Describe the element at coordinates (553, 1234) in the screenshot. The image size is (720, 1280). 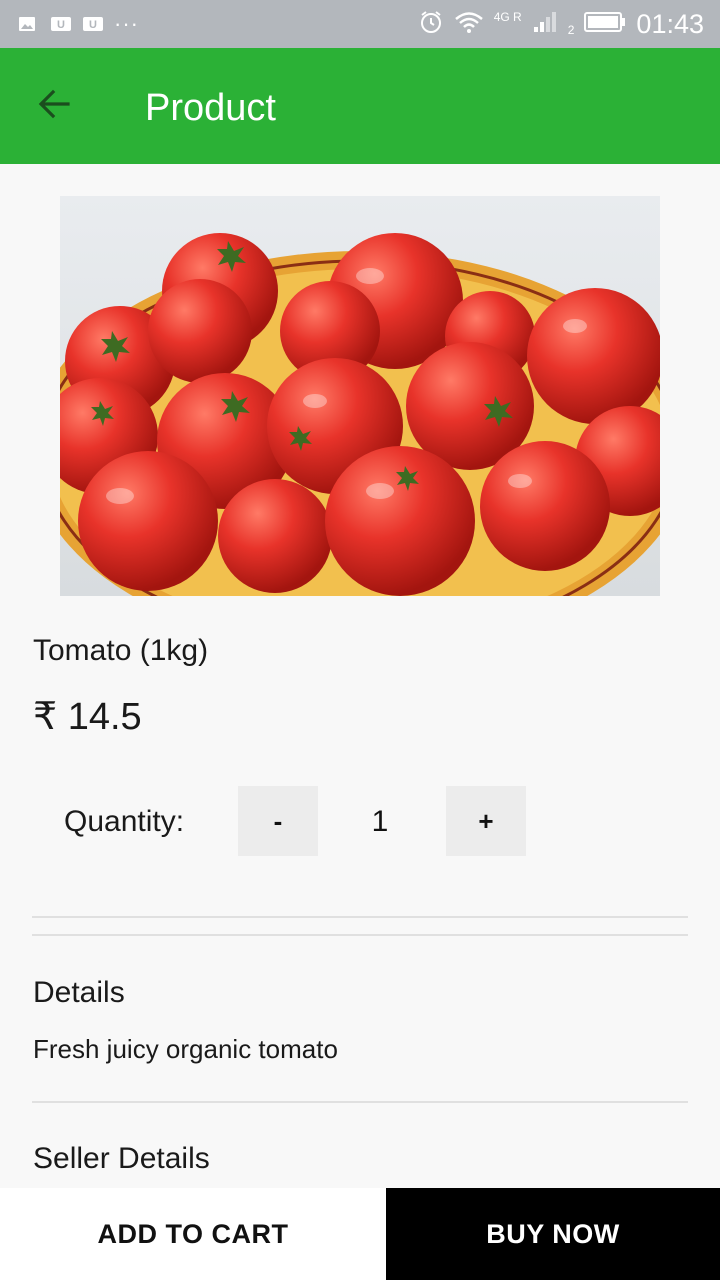
I see `buy-now-button: BUY NOW` at that location.